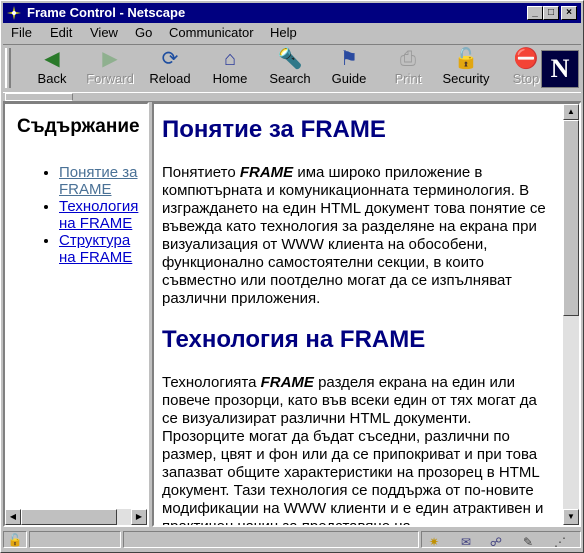  What do you see at coordinates (13, 517) in the screenshot?
I see `scroll-left-button: ◀` at bounding box center [13, 517].